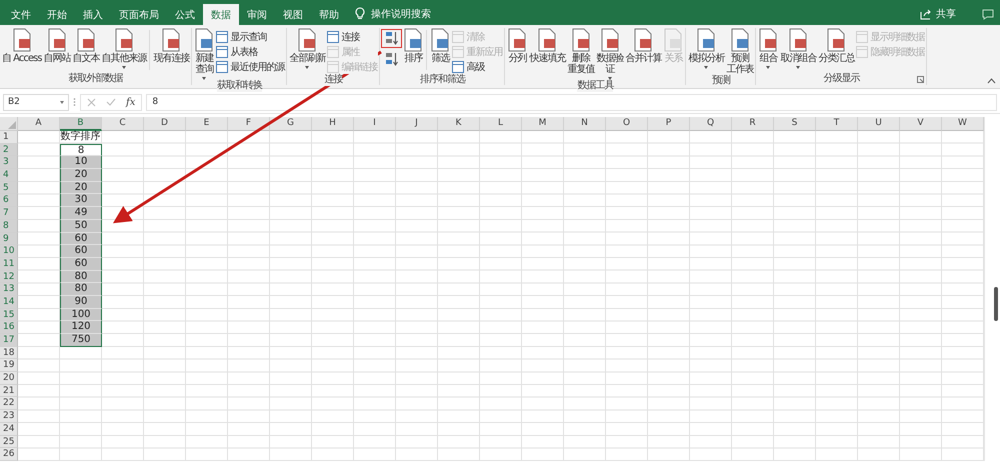 This screenshot has height=465, width=1000. Describe the element at coordinates (81, 124) in the screenshot. I see `column-header: B` at that location.